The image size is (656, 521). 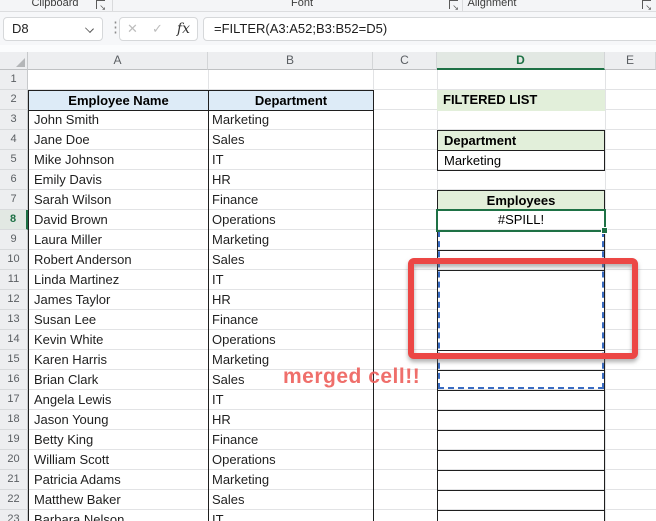 What do you see at coordinates (14, 260) in the screenshot?
I see `row-header-10: 10` at bounding box center [14, 260].